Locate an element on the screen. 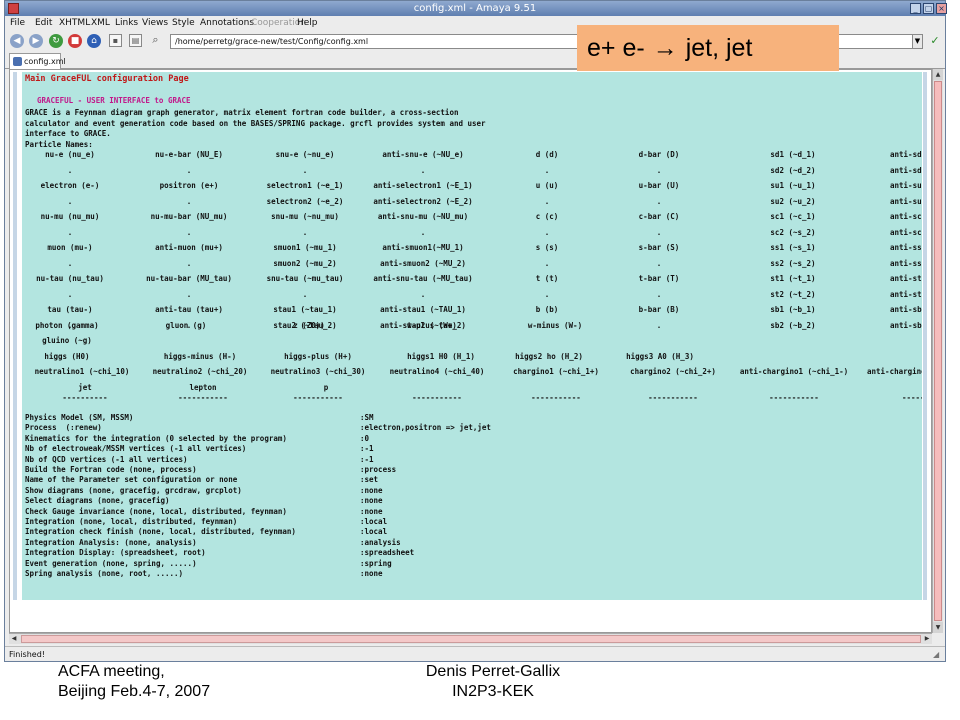 This screenshot has width=960, height=720. intro-line: interface to GRACE. is located at coordinates (68, 133).